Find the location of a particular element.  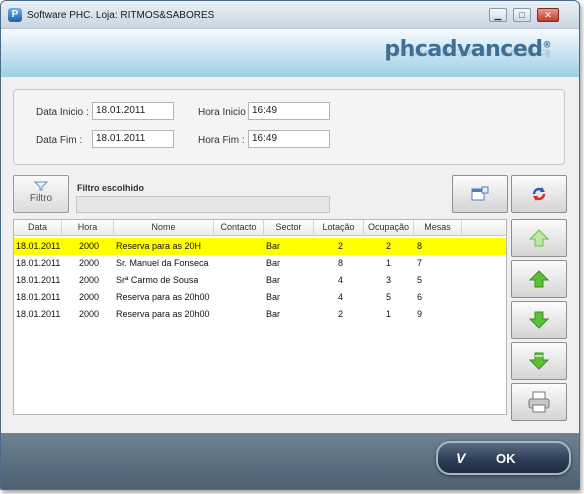

move-bottom-button is located at coordinates (539, 361).